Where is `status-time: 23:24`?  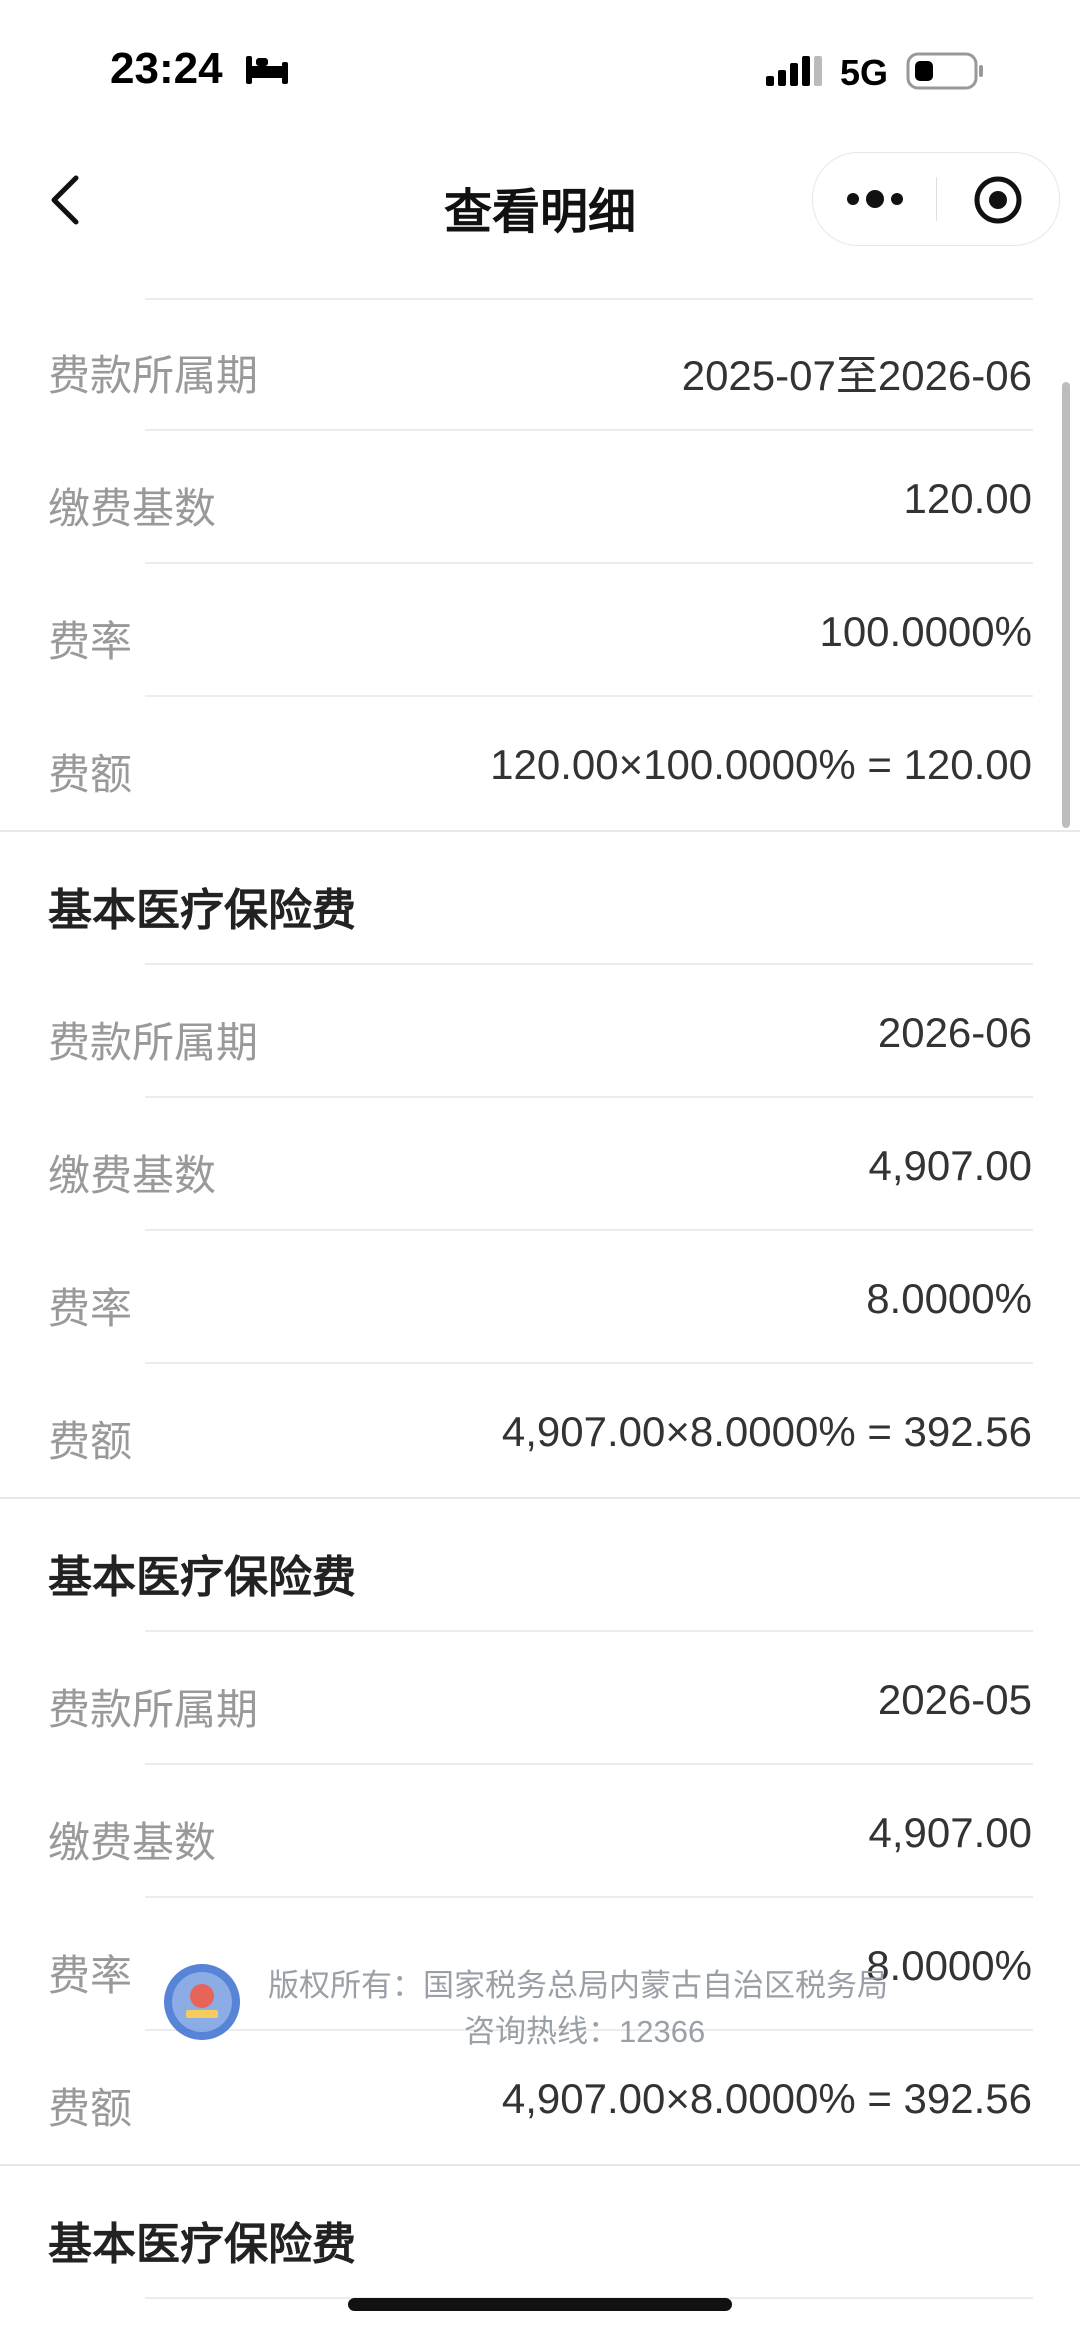 status-time: 23:24 is located at coordinates (166, 68).